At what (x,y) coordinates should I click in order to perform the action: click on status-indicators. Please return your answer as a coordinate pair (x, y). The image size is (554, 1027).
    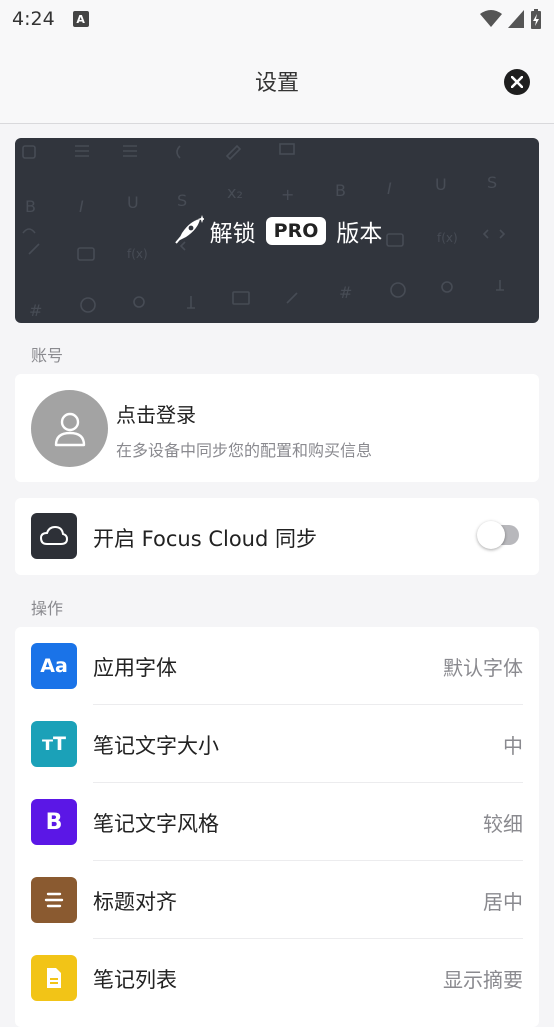
    Looking at the image, I should click on (511, 19).